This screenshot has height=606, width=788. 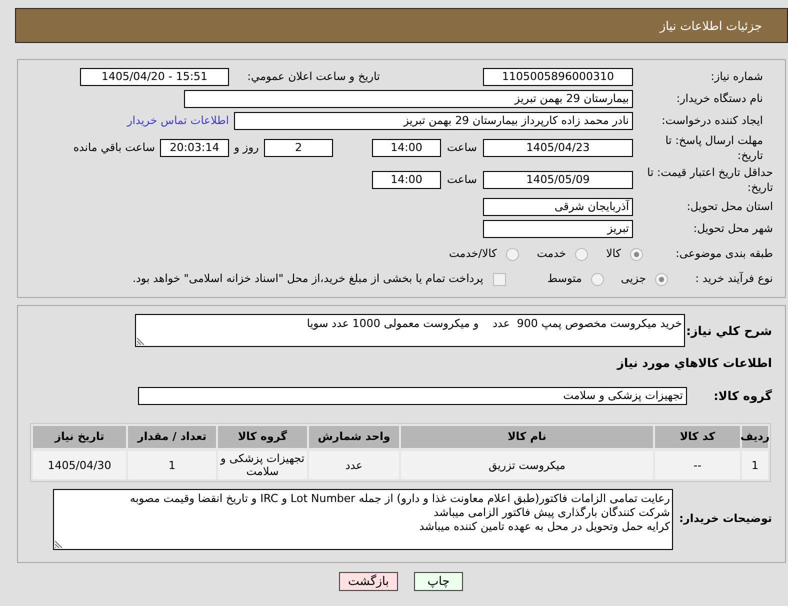 I want to click on field-label: استان محل تحویل:, so click(x=729, y=206).